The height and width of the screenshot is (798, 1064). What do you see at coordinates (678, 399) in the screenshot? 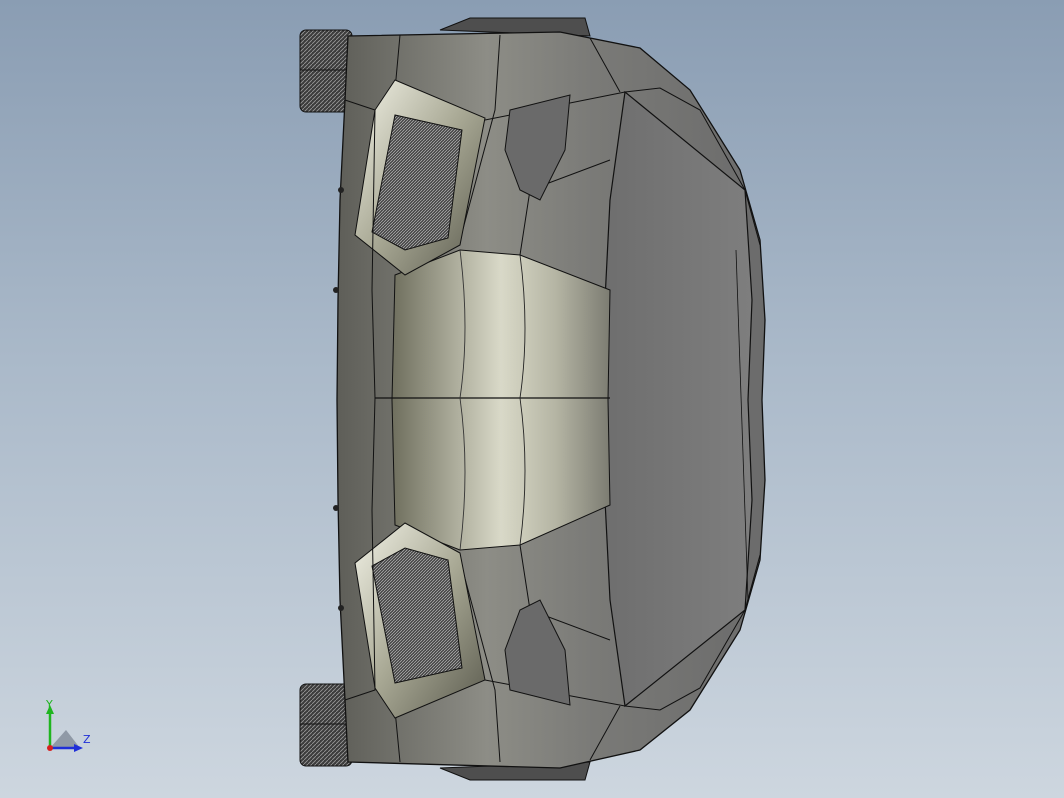
I see `roof-panel` at bounding box center [678, 399].